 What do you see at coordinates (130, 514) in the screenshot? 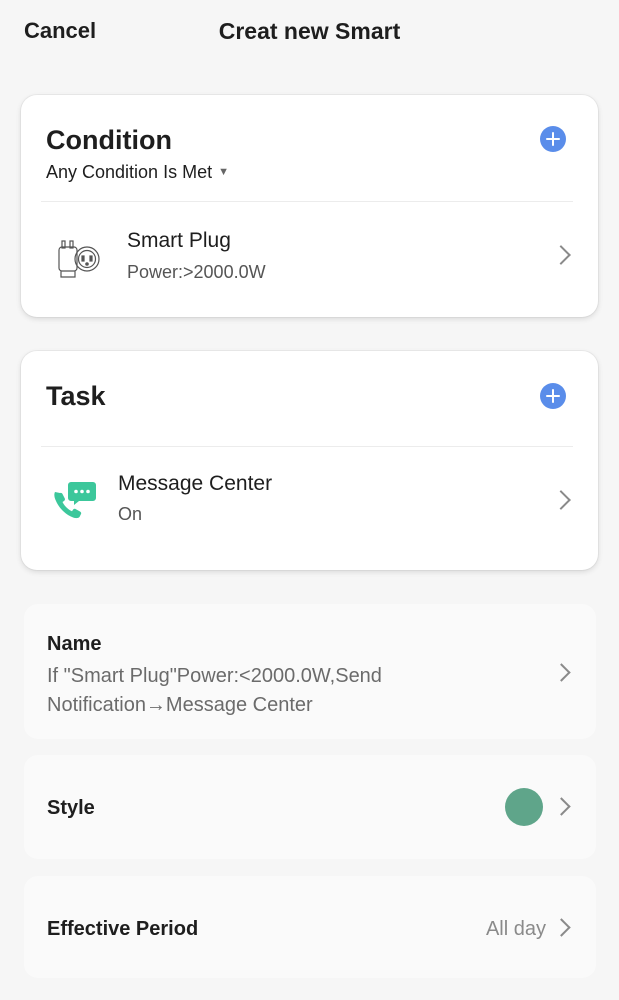
I see `task-item-detail: On` at bounding box center [130, 514].